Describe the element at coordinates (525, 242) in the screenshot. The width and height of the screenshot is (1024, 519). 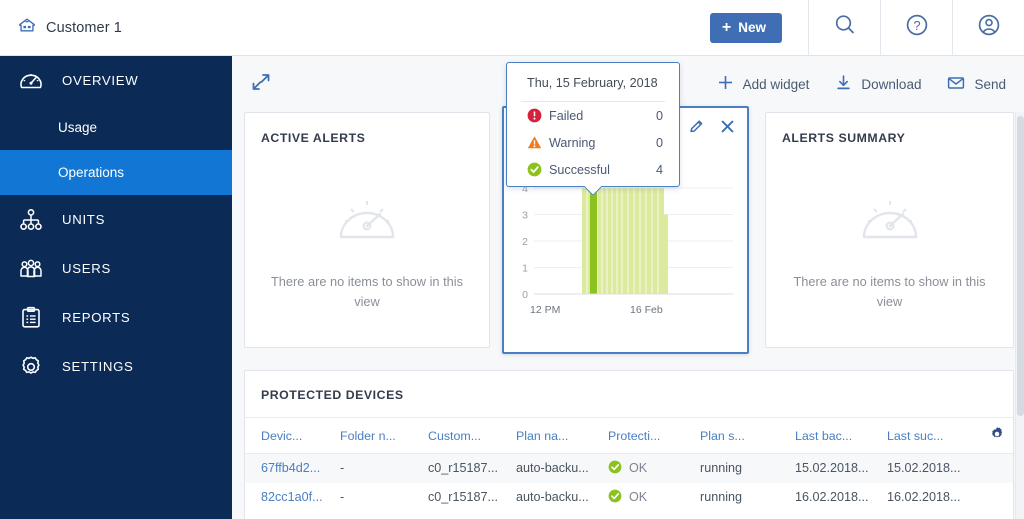
I see `y-tick-2: 2` at that location.